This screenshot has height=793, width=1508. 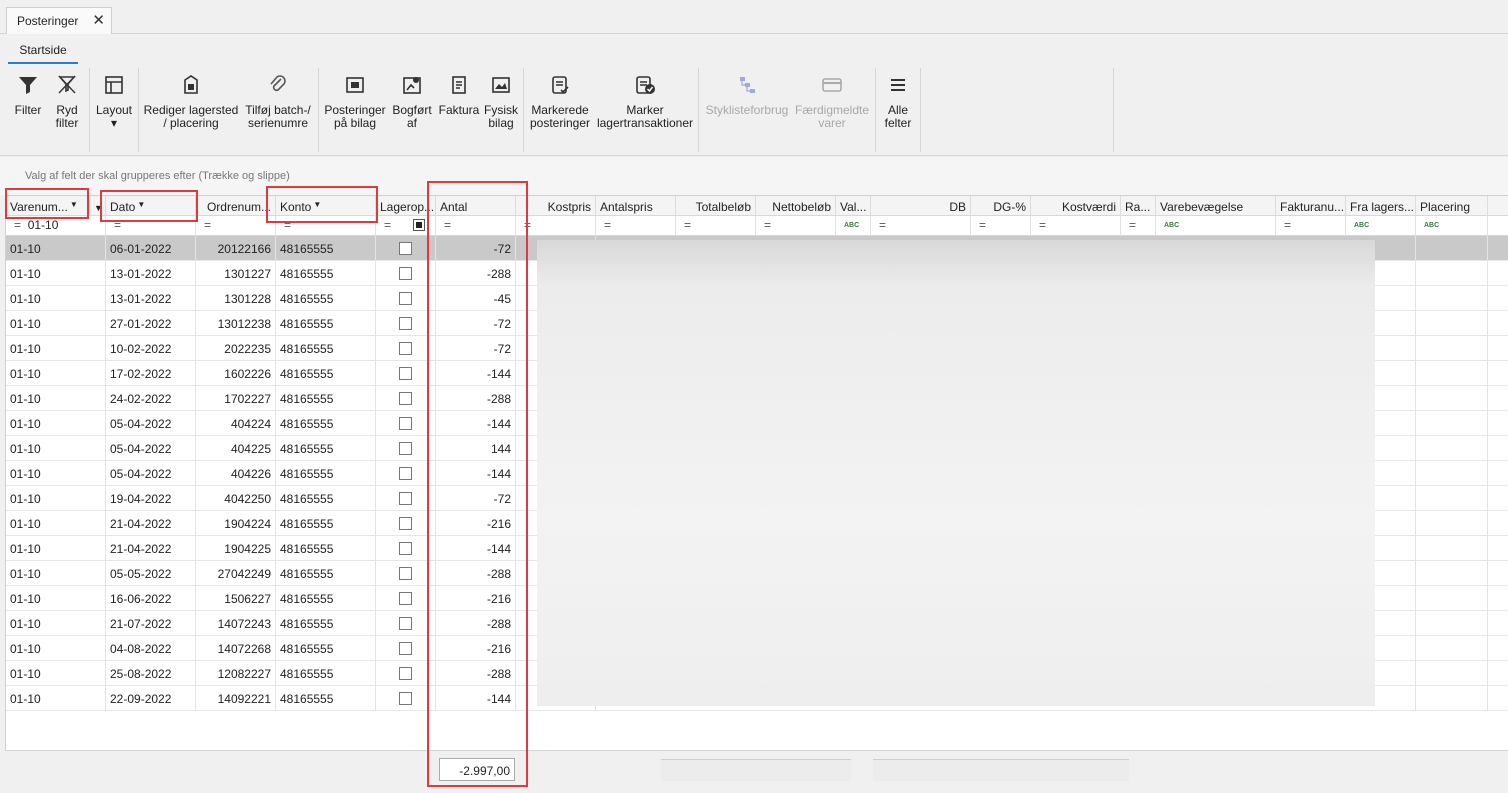 What do you see at coordinates (236, 523) in the screenshot?
I see `cell-ordrenummer: 1904224` at bounding box center [236, 523].